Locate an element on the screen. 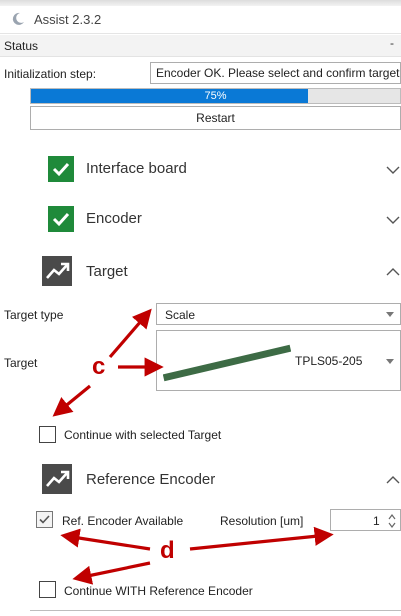  arrow-d-to-continue-ref is located at coordinates (111, 573).